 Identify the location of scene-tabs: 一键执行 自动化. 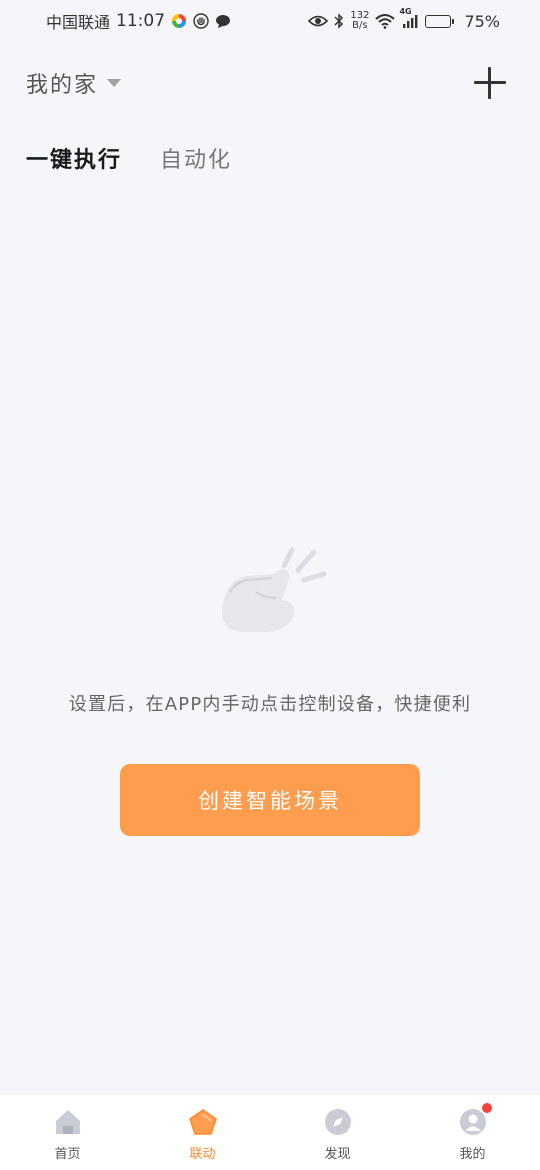
(129, 158).